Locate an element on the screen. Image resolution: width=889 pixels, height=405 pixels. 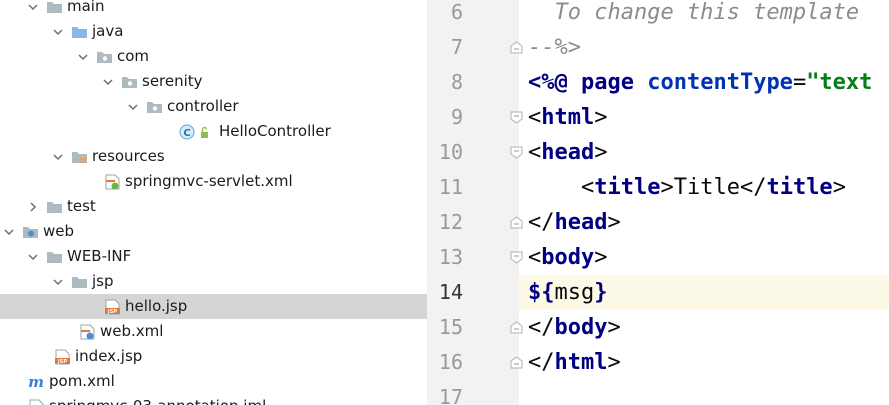
tree-item-java: java is located at coordinates (213, 31).